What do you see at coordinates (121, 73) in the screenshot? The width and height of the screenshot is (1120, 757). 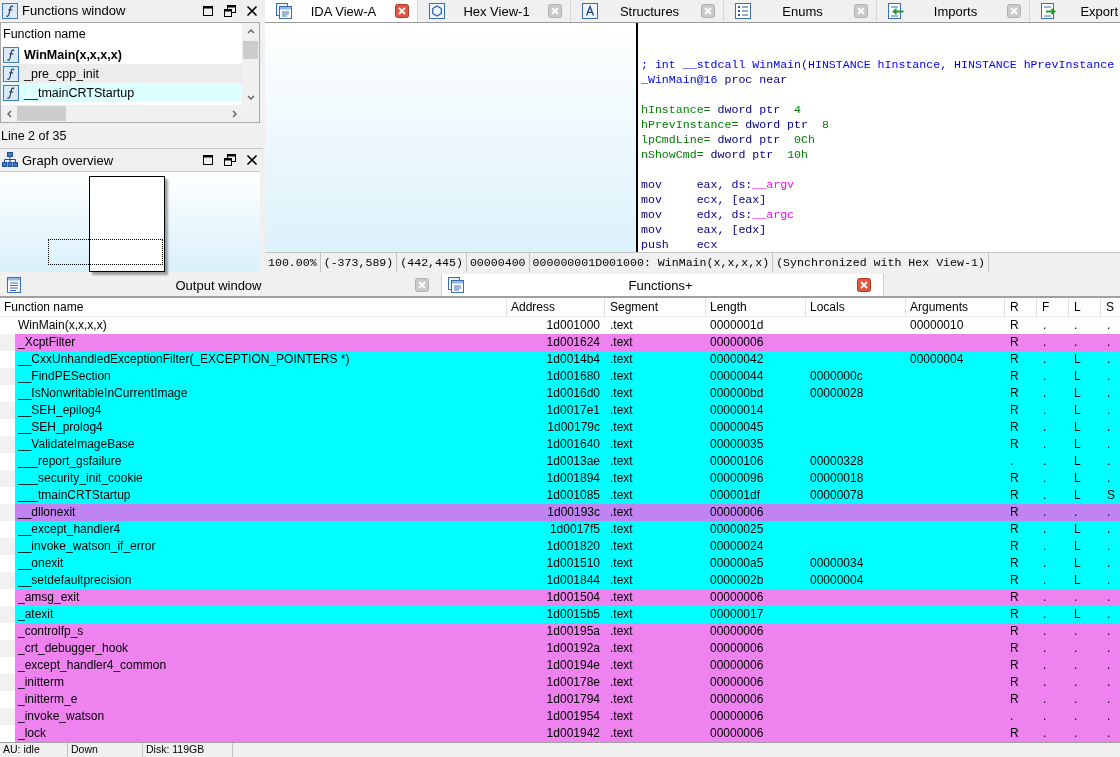 I see `function-list-item: _pre_cpp_init` at bounding box center [121, 73].